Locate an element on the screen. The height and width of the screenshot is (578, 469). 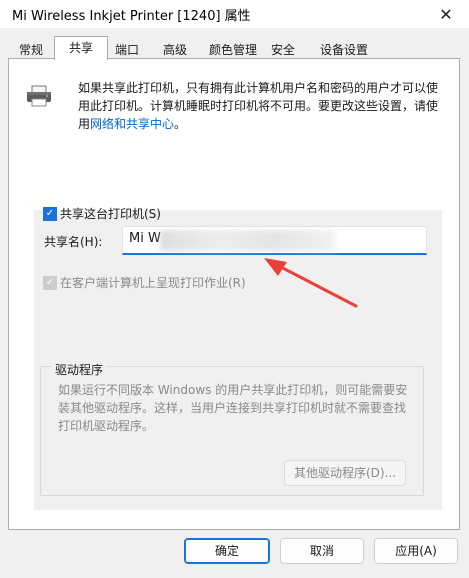
annotation-arrow-icon is located at coordinates (311, 283).